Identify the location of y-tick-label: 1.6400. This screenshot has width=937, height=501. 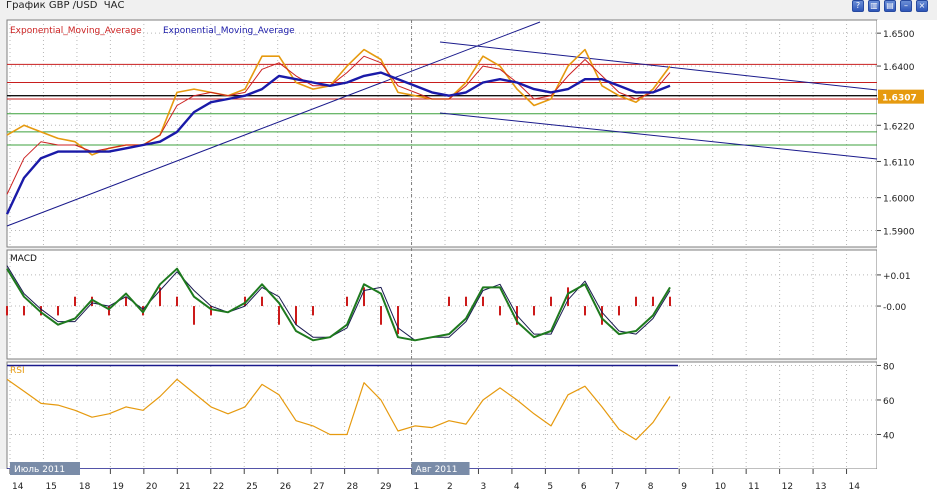
(899, 68).